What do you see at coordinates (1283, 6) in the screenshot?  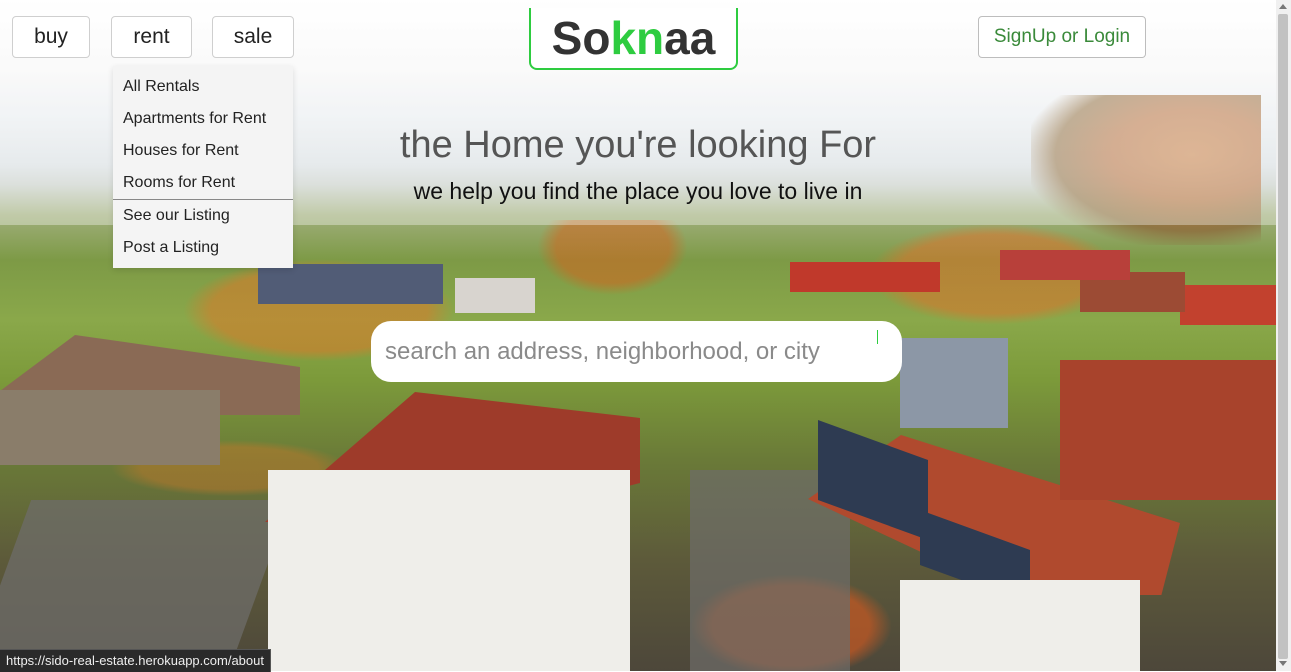 I see `scroll-up-icon` at bounding box center [1283, 6].